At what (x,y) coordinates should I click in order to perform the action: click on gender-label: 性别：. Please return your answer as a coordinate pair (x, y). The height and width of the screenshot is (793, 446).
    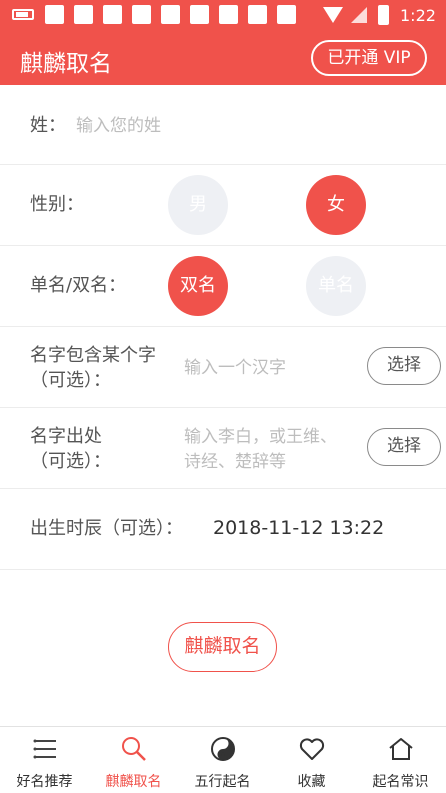
    Looking at the image, I should click on (57, 204).